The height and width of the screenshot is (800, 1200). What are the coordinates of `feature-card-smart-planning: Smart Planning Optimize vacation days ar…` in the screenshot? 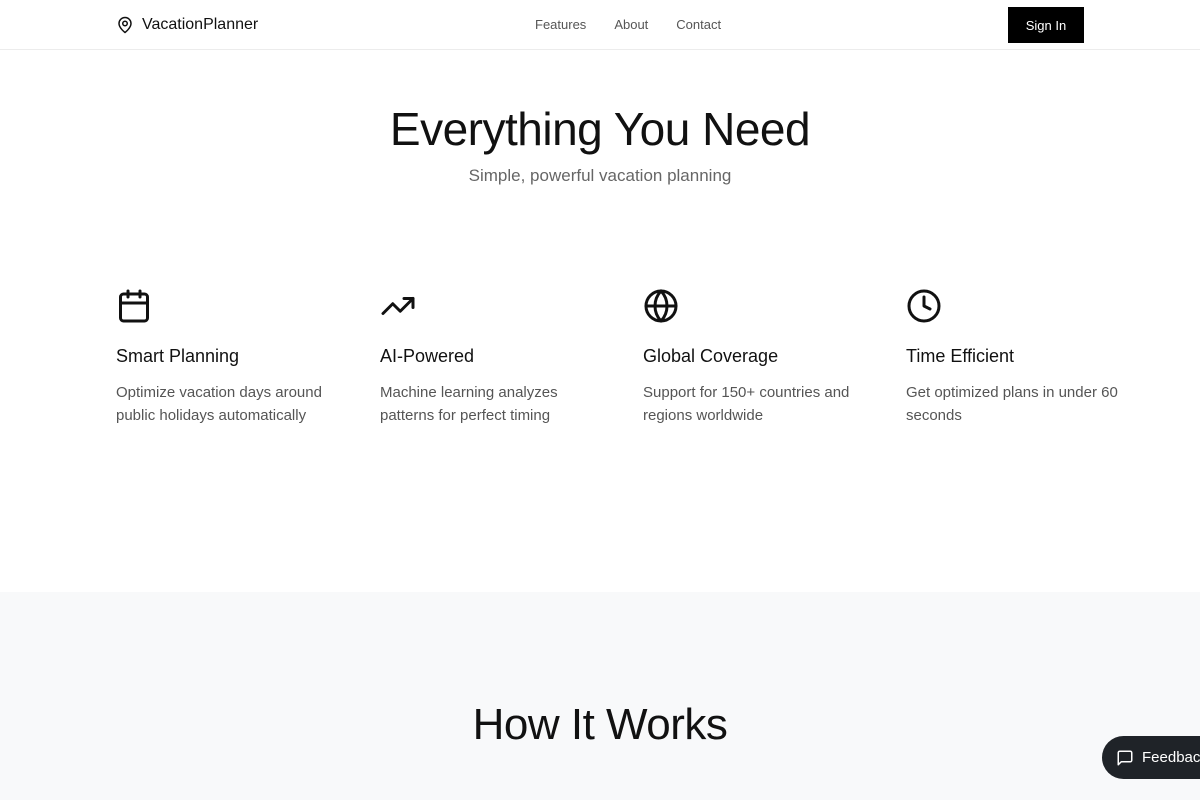 It's located at (226, 357).